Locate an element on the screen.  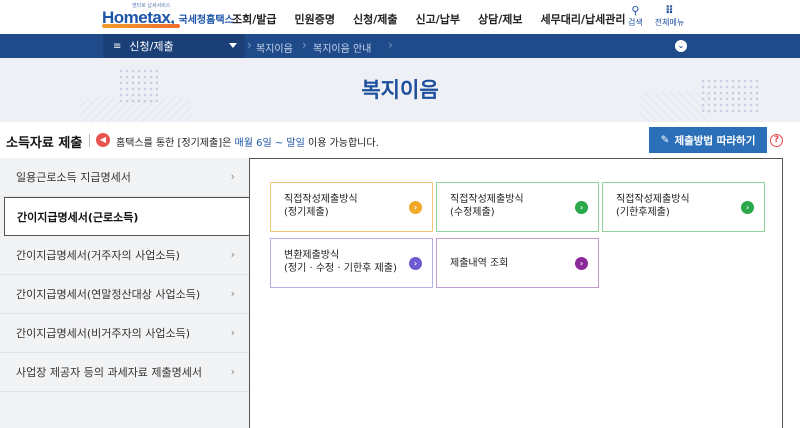
side-menu-label: 간이지급명세서(연말정산대상 사업소득) is located at coordinates (108, 294).